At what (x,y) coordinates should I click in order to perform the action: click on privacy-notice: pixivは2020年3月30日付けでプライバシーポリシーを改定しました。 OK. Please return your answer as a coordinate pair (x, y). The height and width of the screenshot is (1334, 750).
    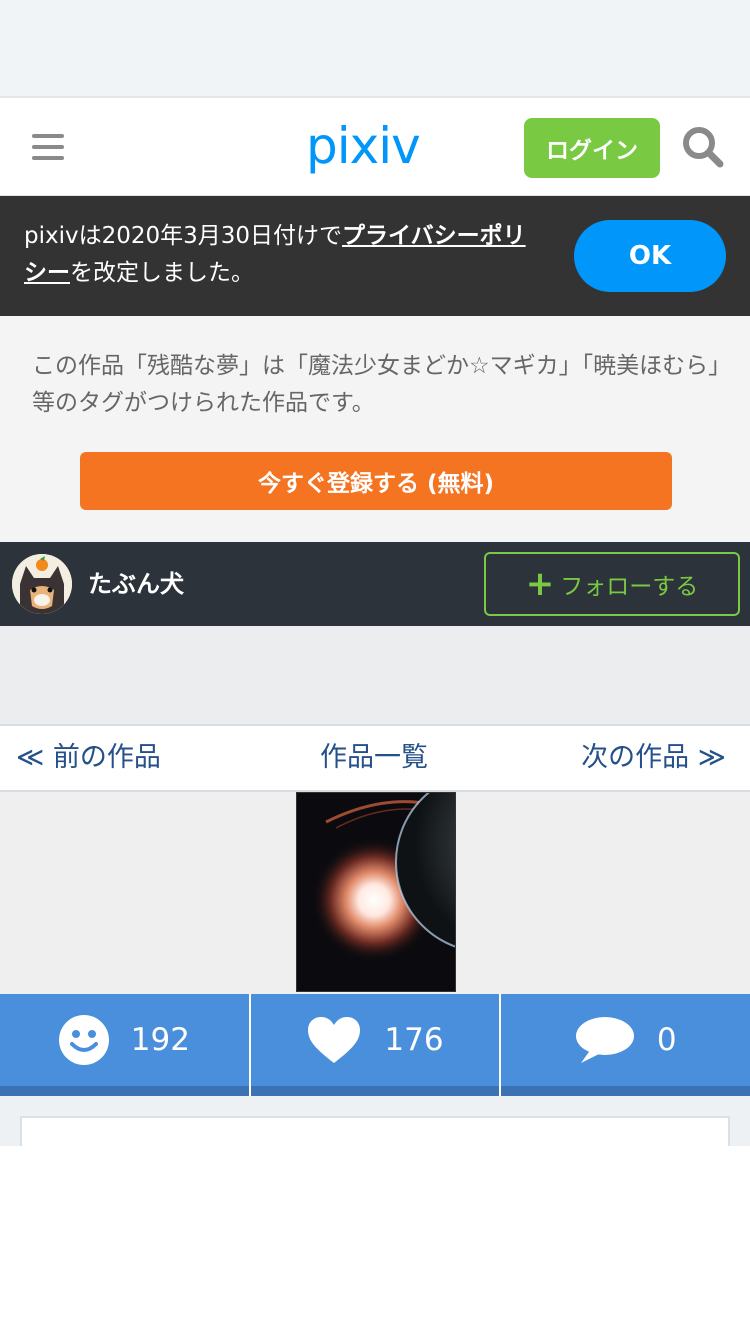
    Looking at the image, I should click on (375, 256).